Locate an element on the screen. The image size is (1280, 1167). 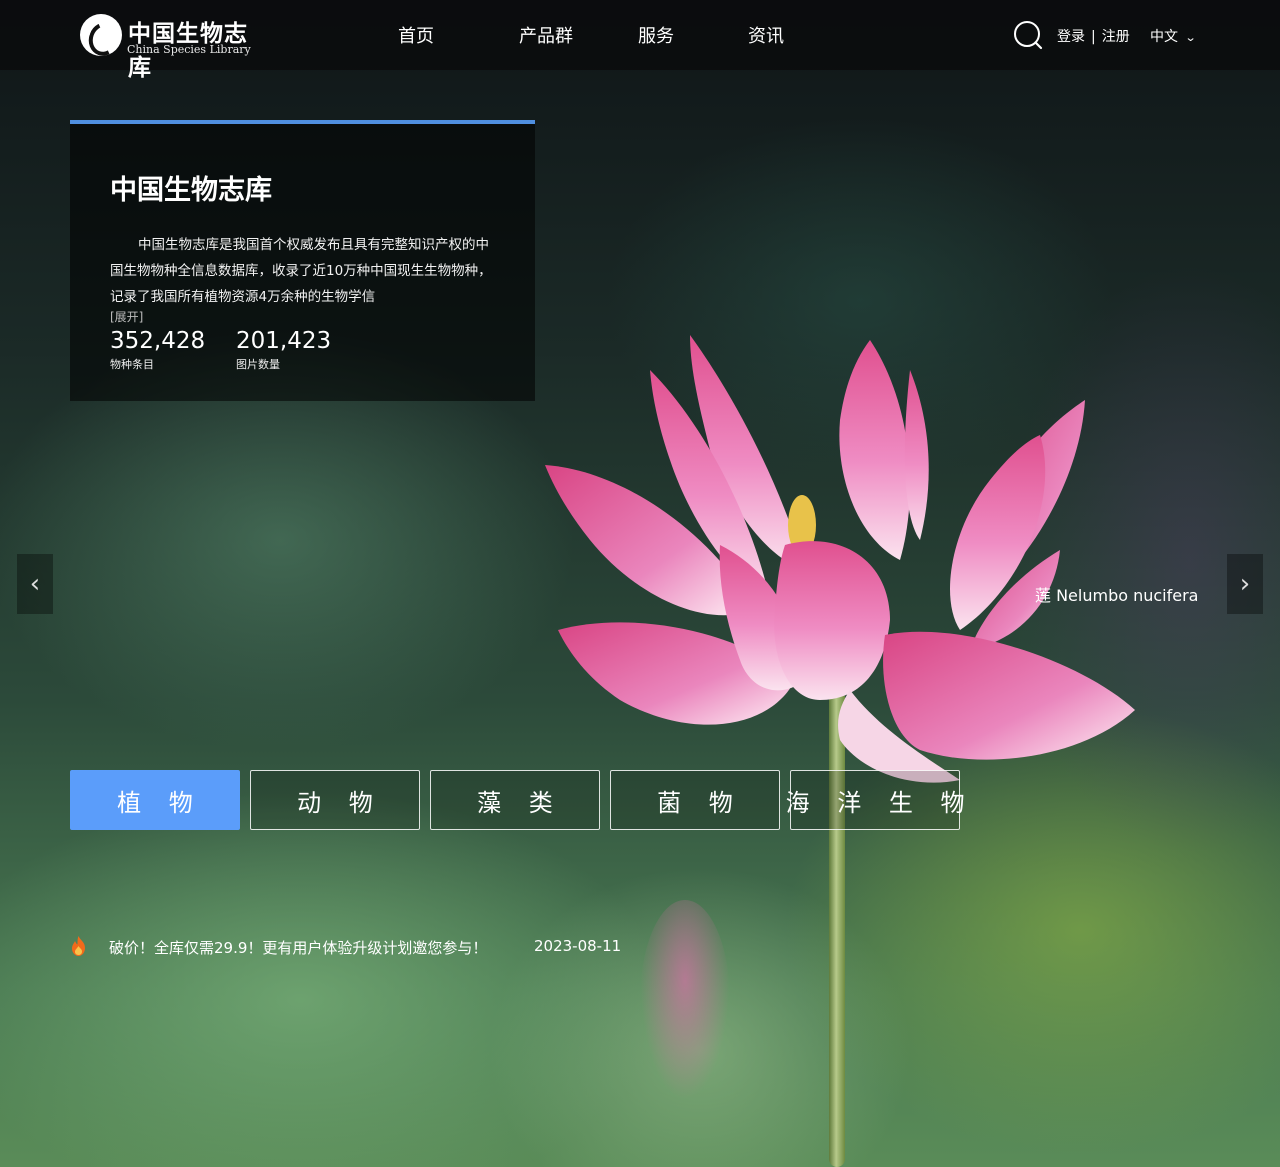
slider-prev-button: ‹ is located at coordinates (35, 584).